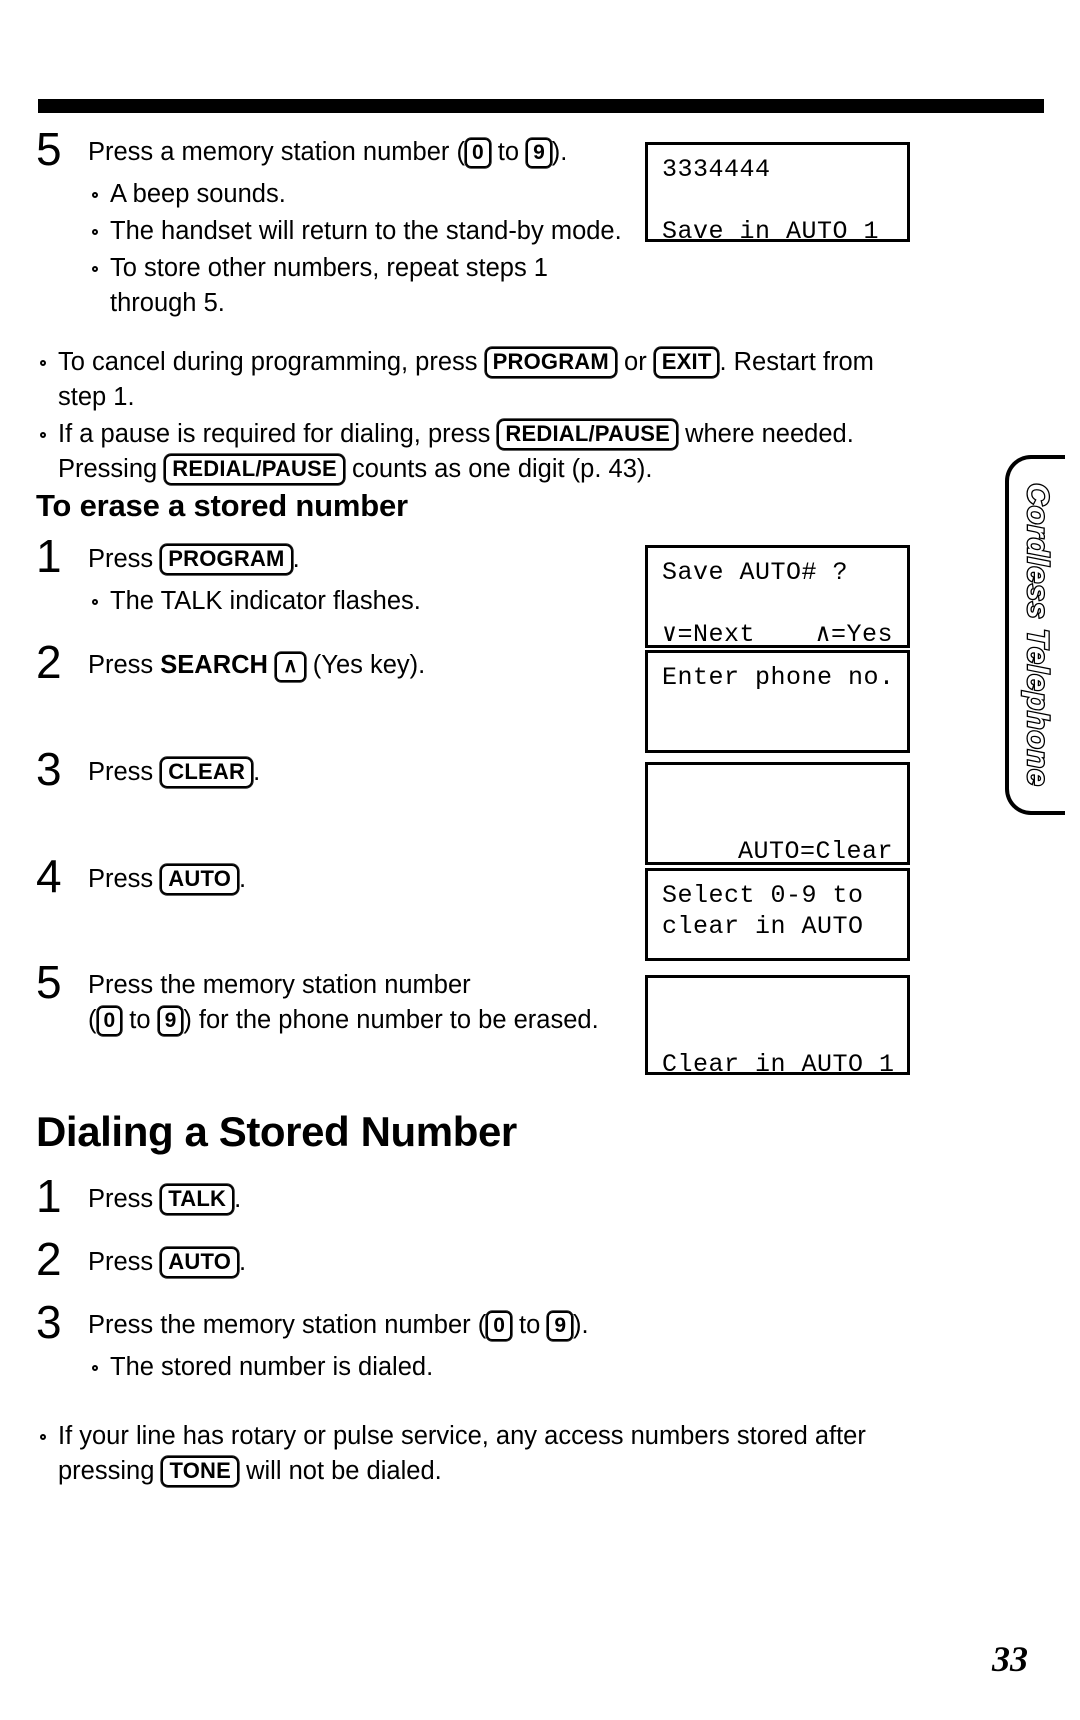 Image resolution: width=1080 pixels, height=1720 pixels. What do you see at coordinates (581, 1325) in the screenshot?
I see `step-text-after: ).` at bounding box center [581, 1325].